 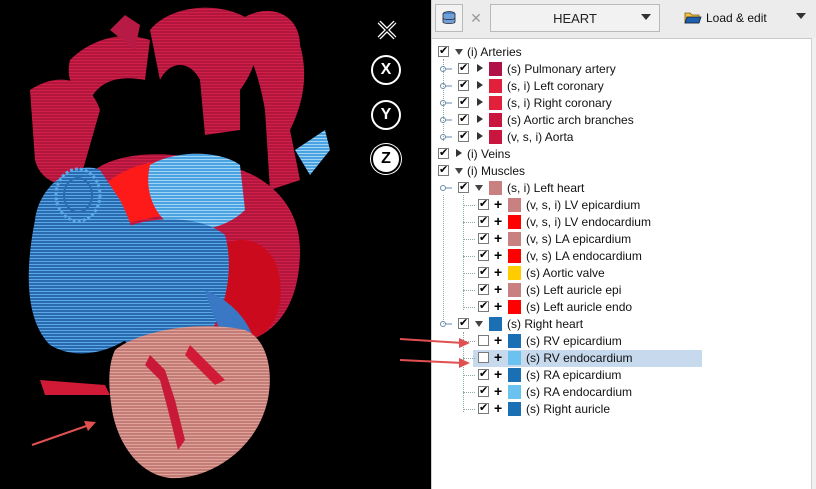 I want to click on tree-item-lv-epicardium: + (v, s, i) LV epicardium, so click(x=624, y=205).